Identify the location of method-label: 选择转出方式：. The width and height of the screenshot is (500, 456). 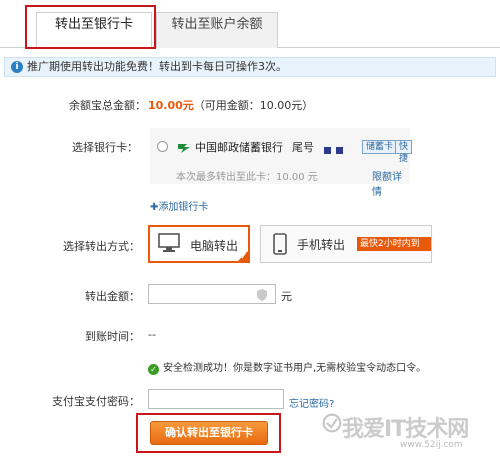
(101, 246).